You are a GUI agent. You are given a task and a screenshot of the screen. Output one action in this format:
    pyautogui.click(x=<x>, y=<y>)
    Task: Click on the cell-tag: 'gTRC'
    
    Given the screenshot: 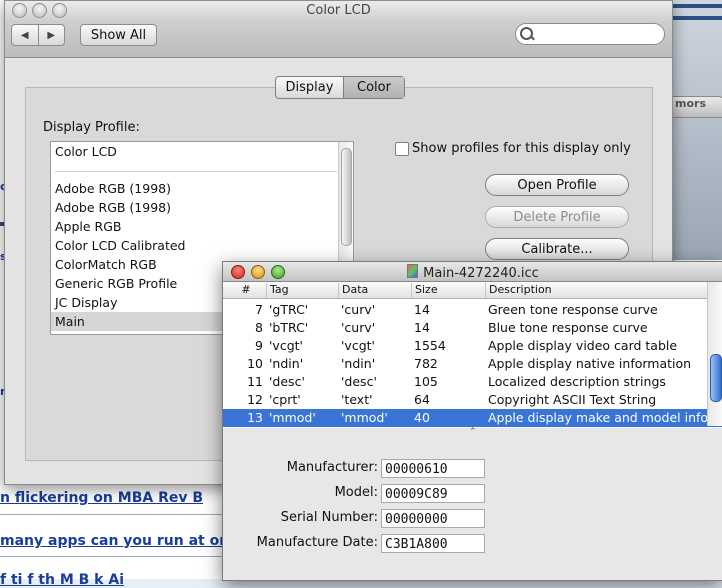 What is the action you would take?
    pyautogui.click(x=289, y=309)
    